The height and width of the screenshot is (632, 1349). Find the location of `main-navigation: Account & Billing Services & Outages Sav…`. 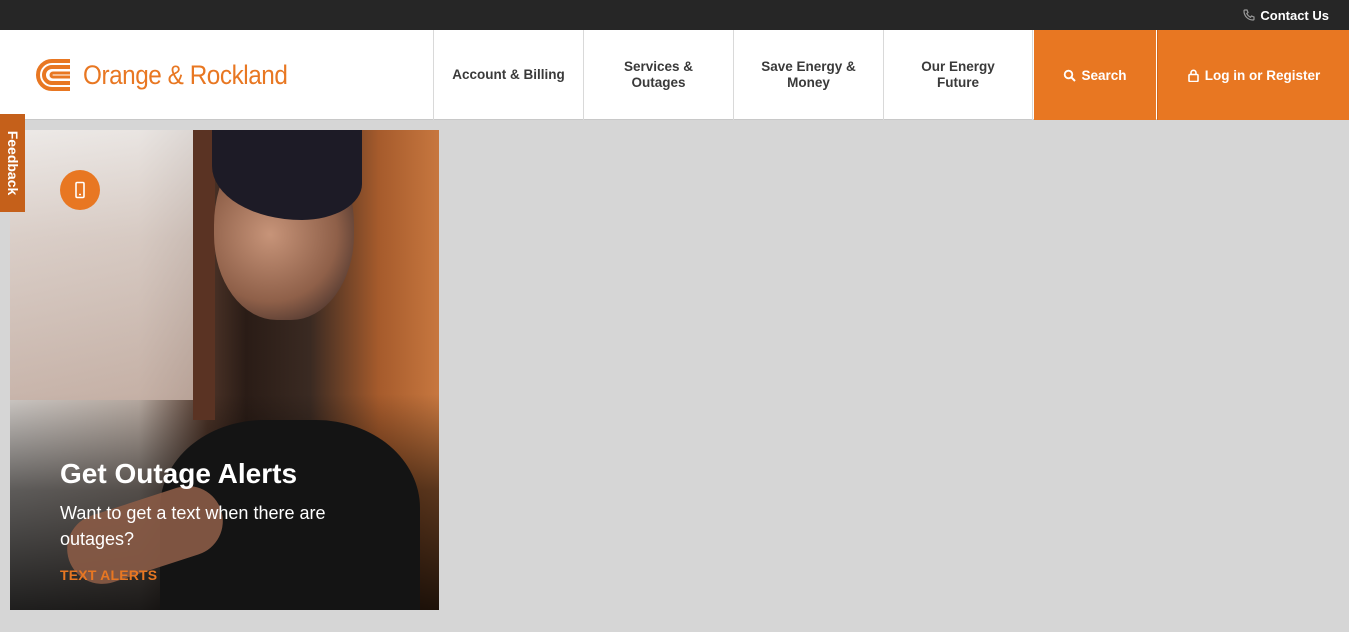

main-navigation: Account & Billing Services & Outages Sav… is located at coordinates (733, 75).